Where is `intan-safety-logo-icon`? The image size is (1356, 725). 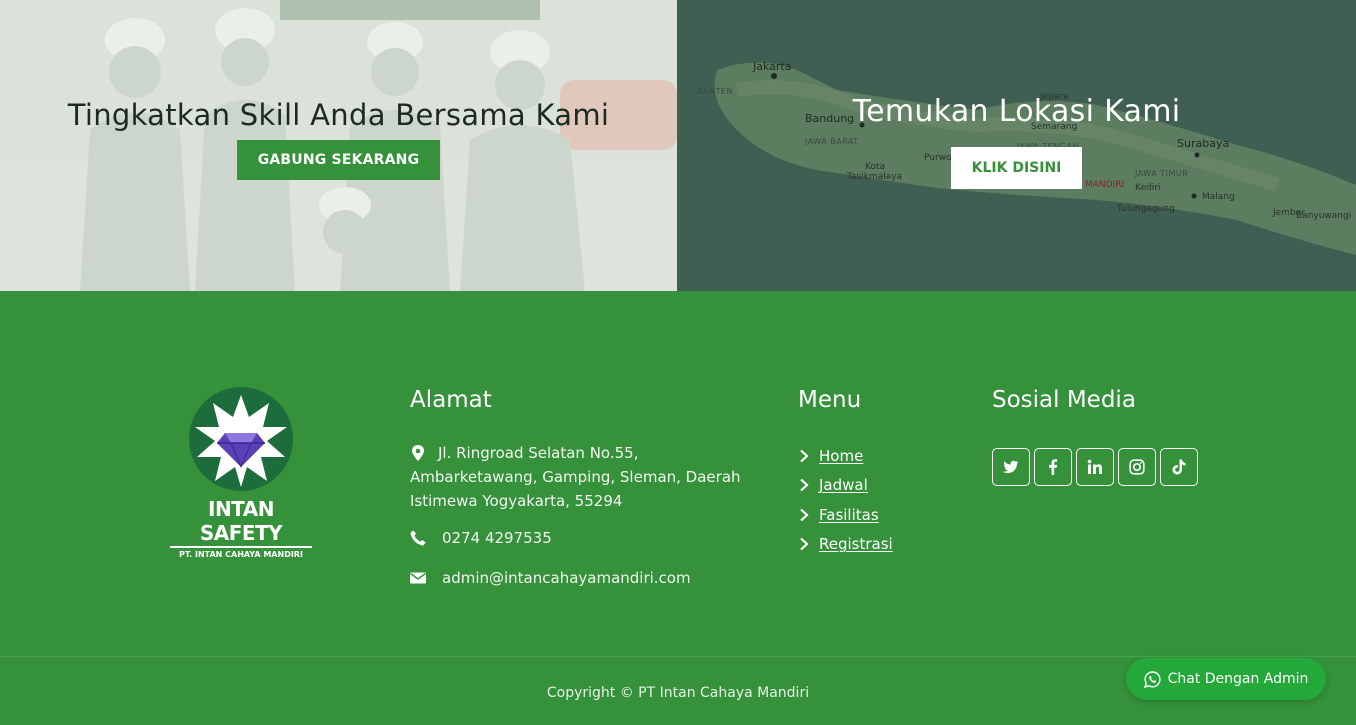
intan-safety-logo-icon is located at coordinates (241, 439).